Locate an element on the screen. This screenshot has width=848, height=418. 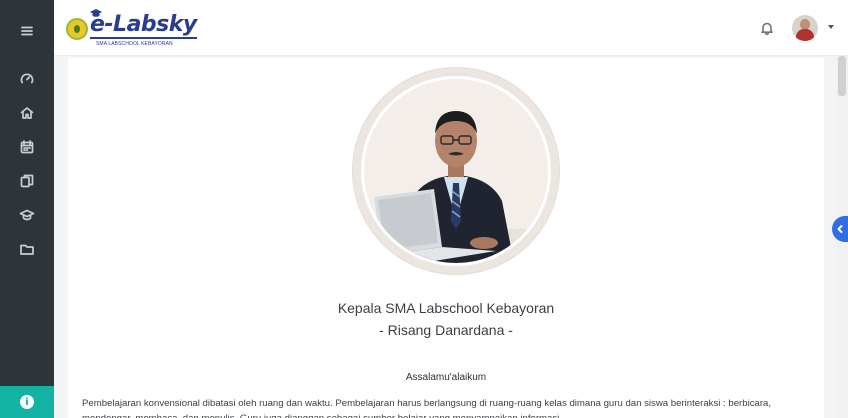
help-info-icon: i is located at coordinates (27, 402).